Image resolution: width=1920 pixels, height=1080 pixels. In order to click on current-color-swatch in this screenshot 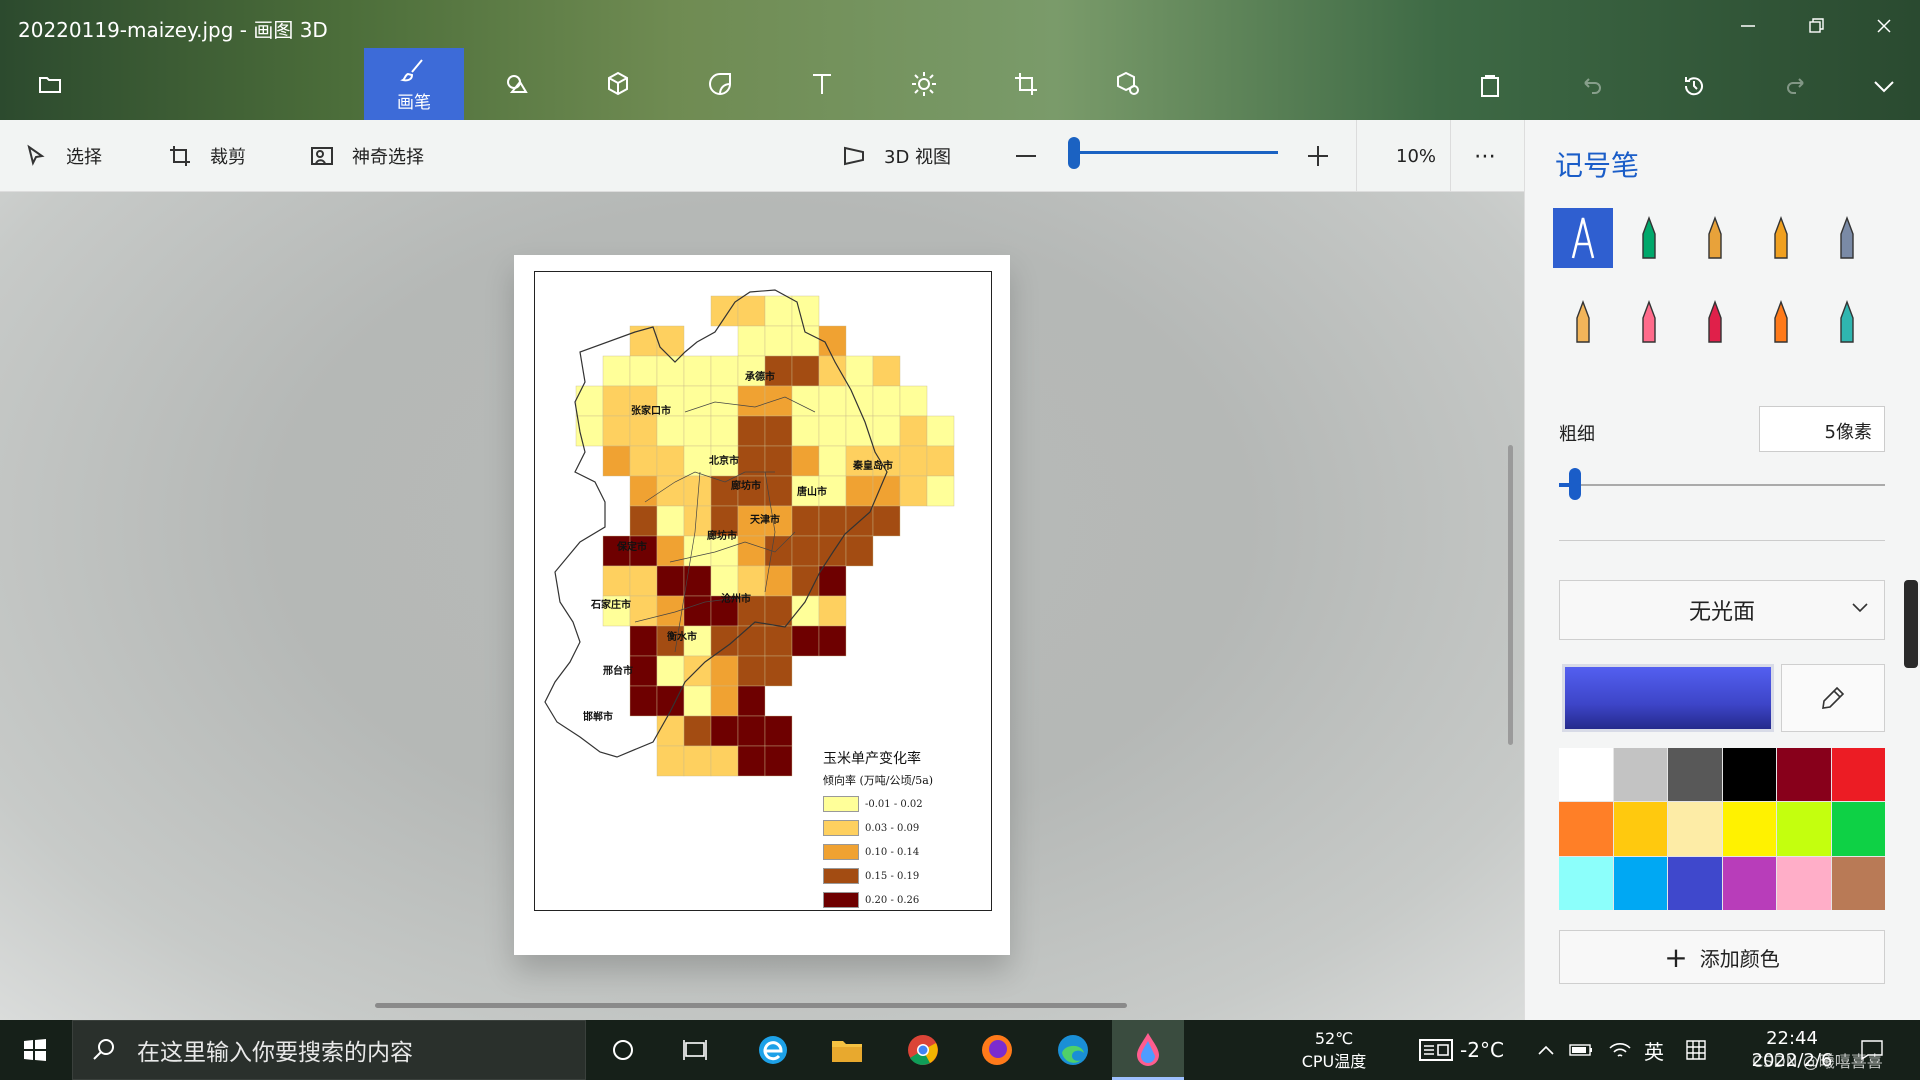, I will do `click(1668, 698)`.